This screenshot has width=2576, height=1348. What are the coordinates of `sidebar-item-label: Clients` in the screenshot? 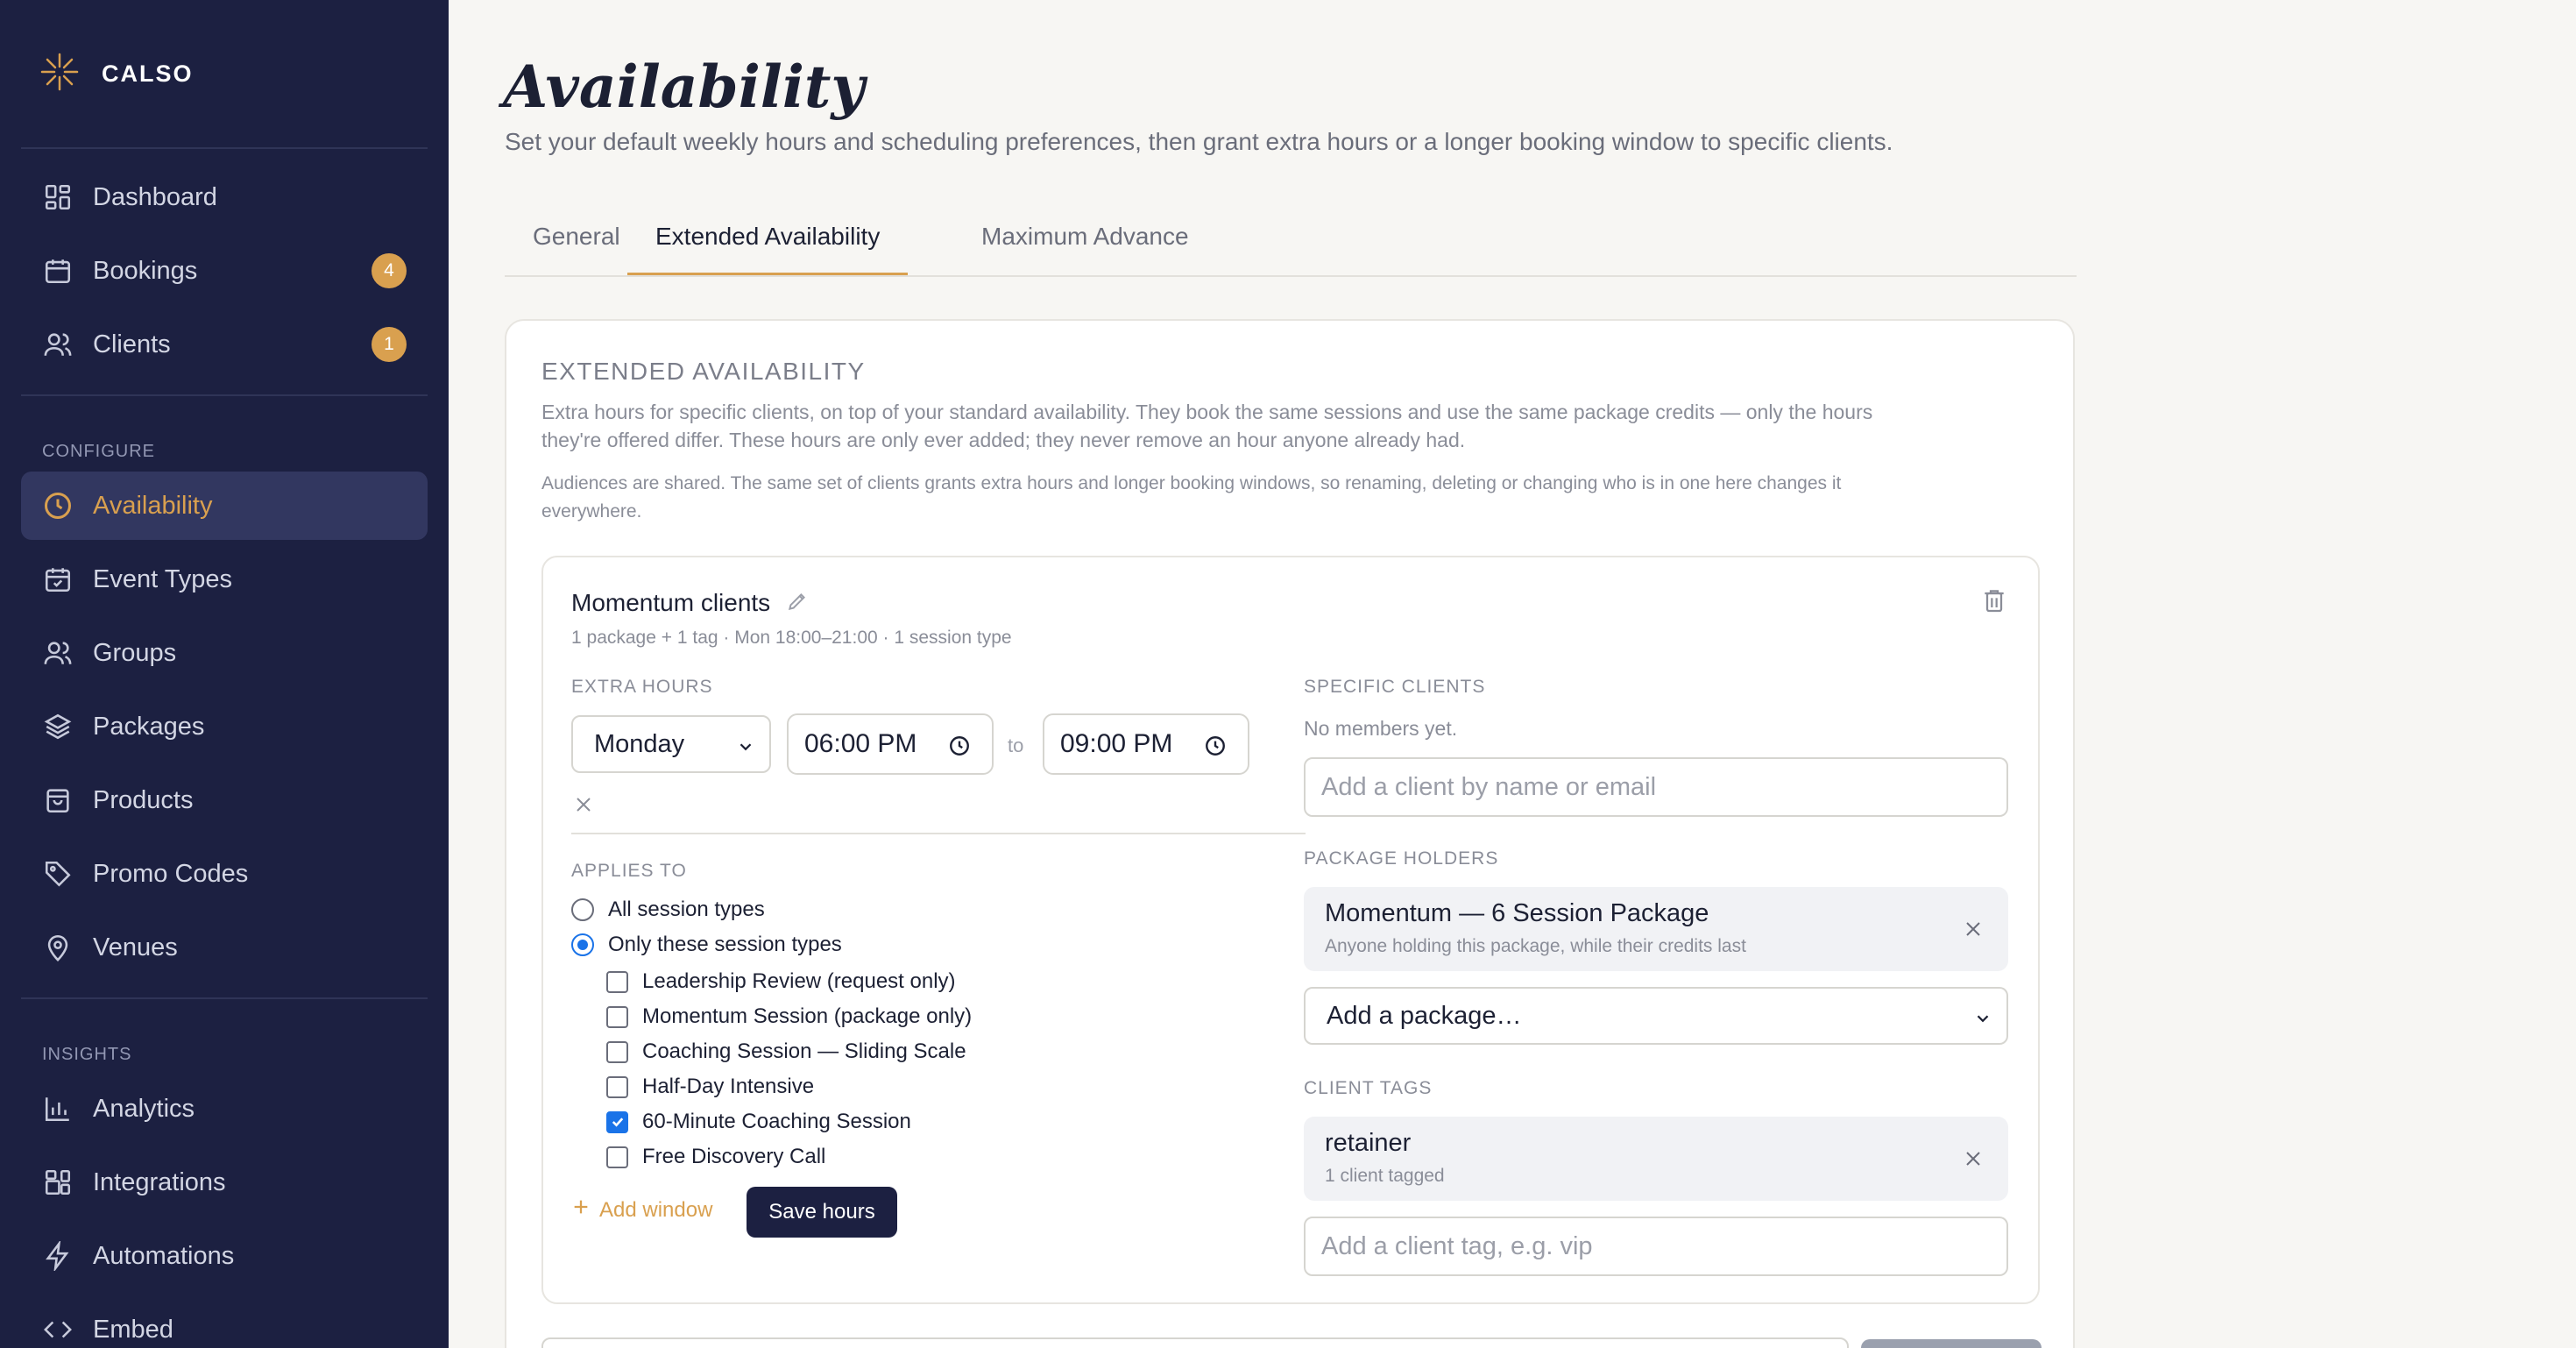 It's located at (132, 344).